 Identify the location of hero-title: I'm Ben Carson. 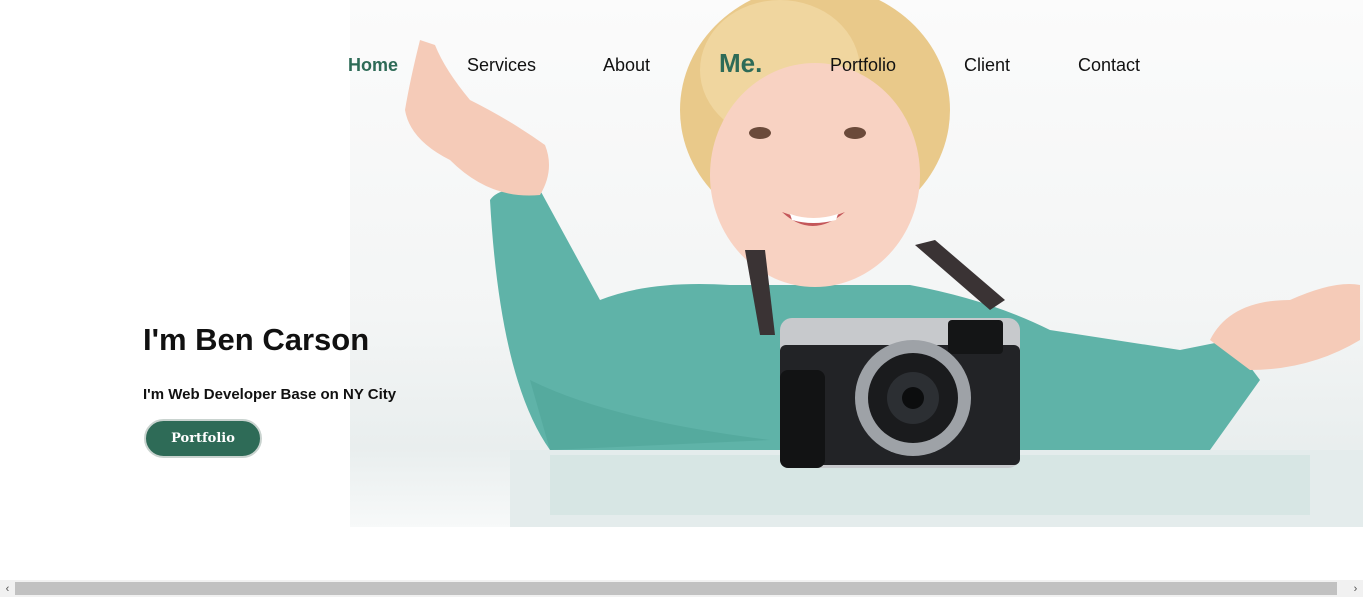
(256, 339).